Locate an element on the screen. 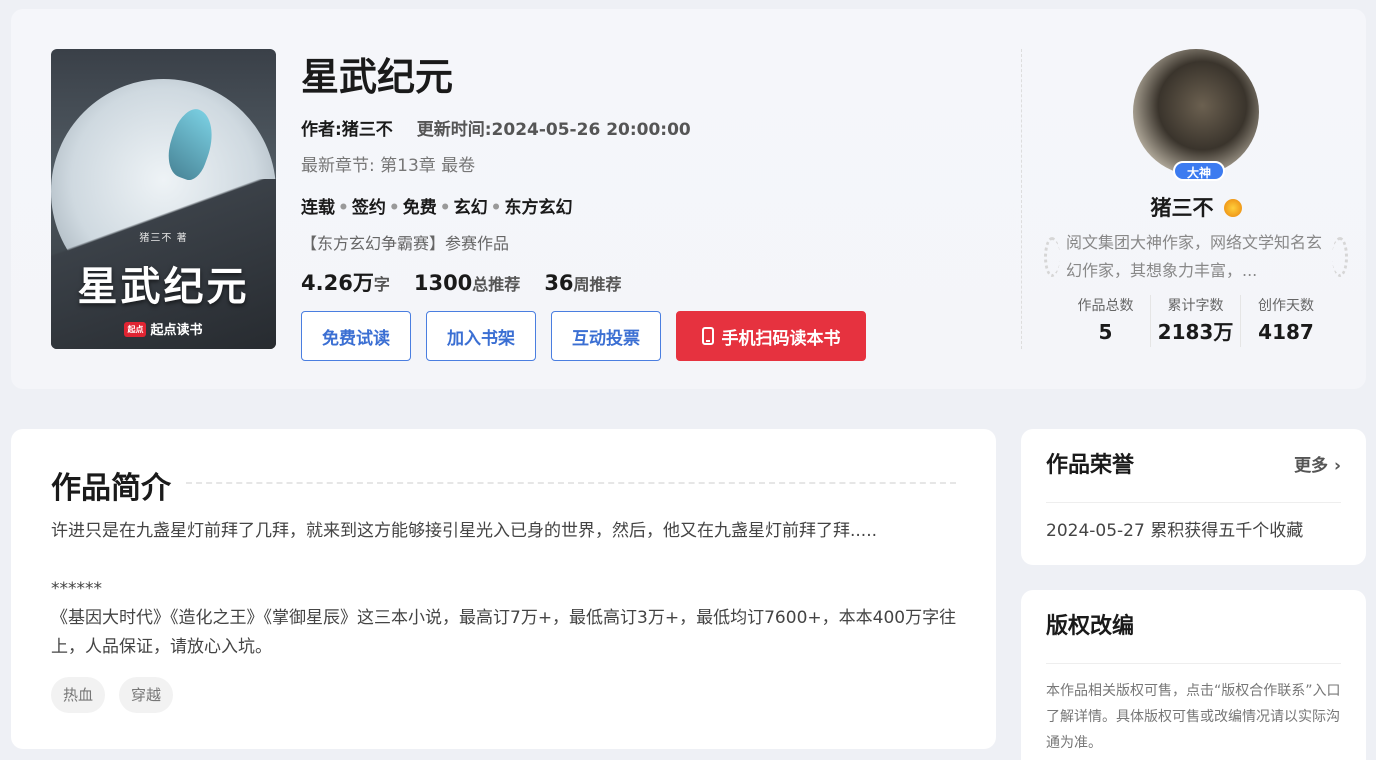 Image resolution: width=1376 pixels, height=760 pixels. book-meta: 作者:猪三不 更新时间:2024-05-26 20:00:00 is located at coordinates (651, 130).